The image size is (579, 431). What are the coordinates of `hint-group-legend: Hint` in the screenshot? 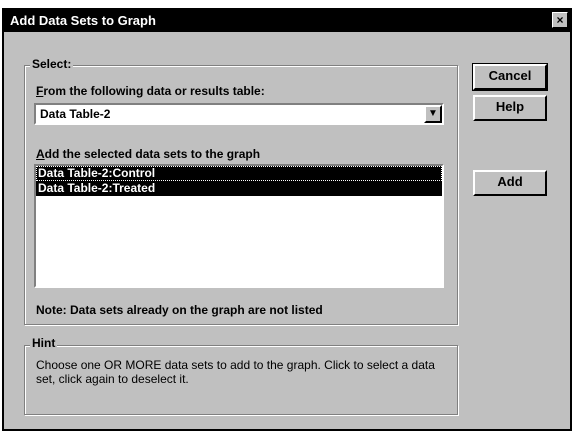 It's located at (44, 343).